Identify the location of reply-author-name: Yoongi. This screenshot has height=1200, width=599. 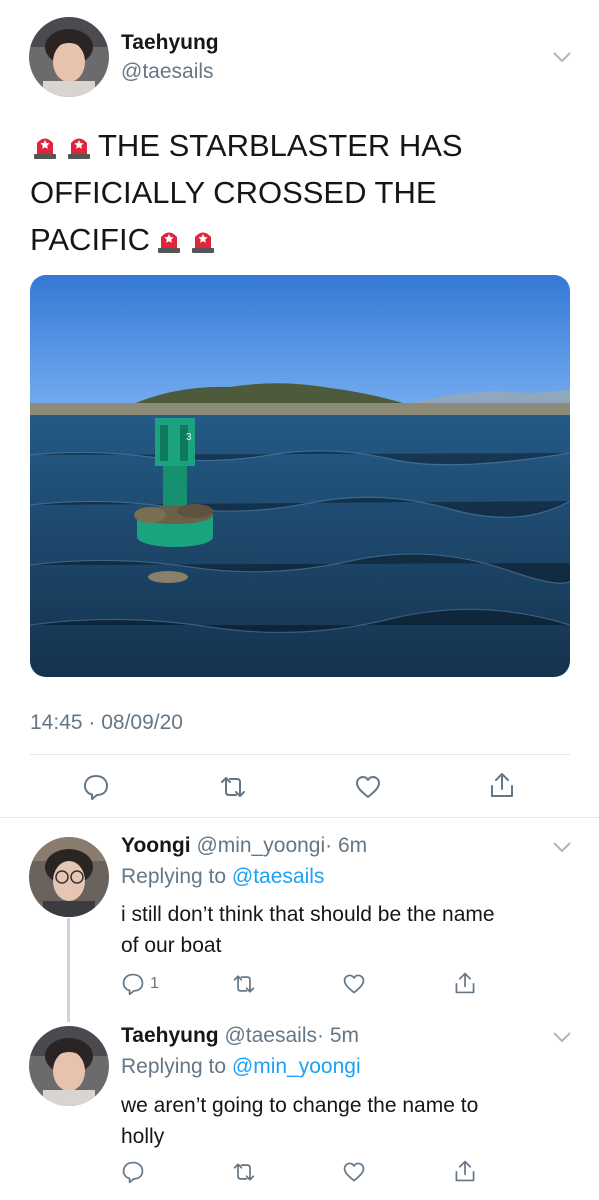
(156, 845).